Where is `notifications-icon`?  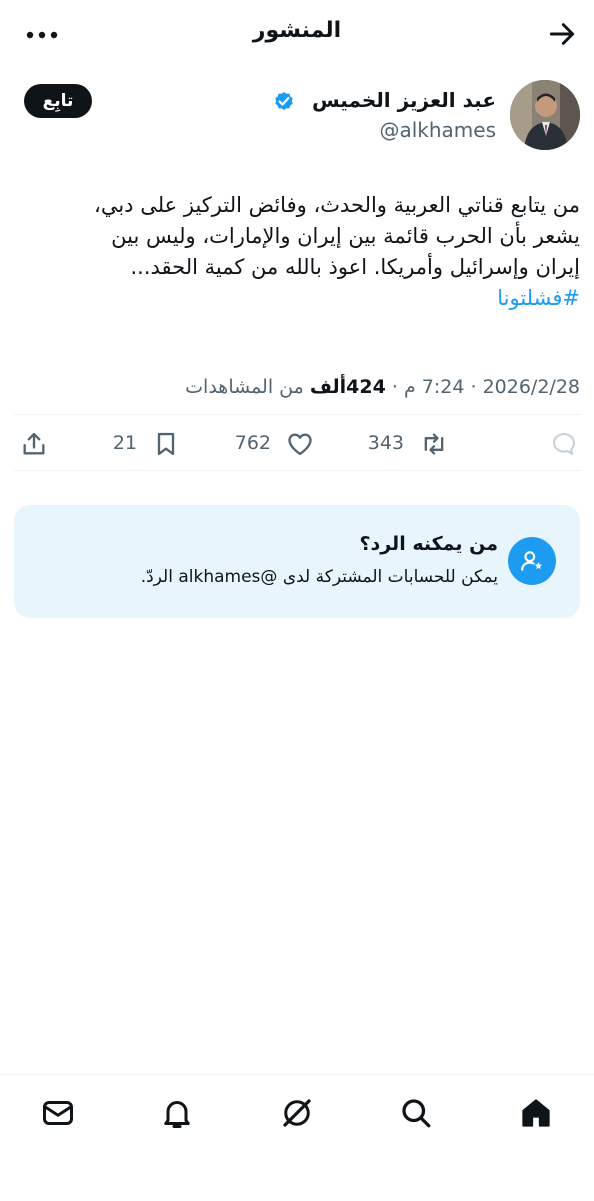
notifications-icon is located at coordinates (177, 1113).